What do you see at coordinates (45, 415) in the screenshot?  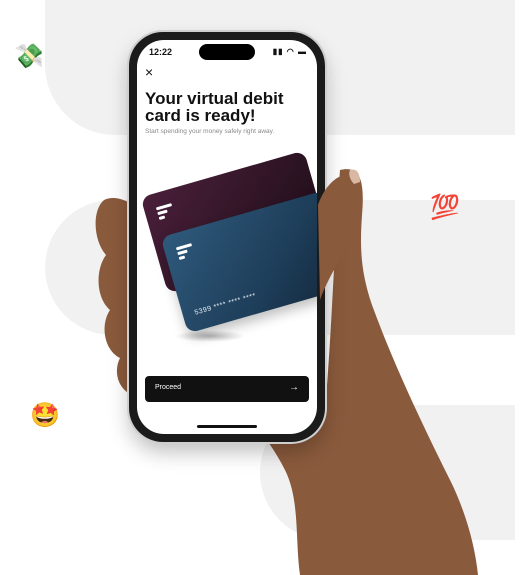 I see `star-struck-icon: 🤩` at bounding box center [45, 415].